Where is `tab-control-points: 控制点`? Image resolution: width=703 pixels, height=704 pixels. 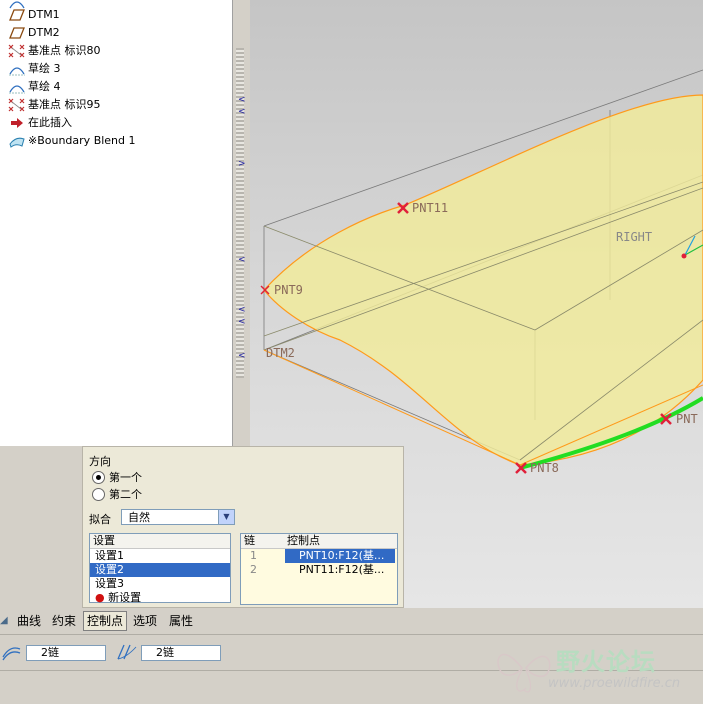
tab-control-points: 控制点 is located at coordinates (105, 621).